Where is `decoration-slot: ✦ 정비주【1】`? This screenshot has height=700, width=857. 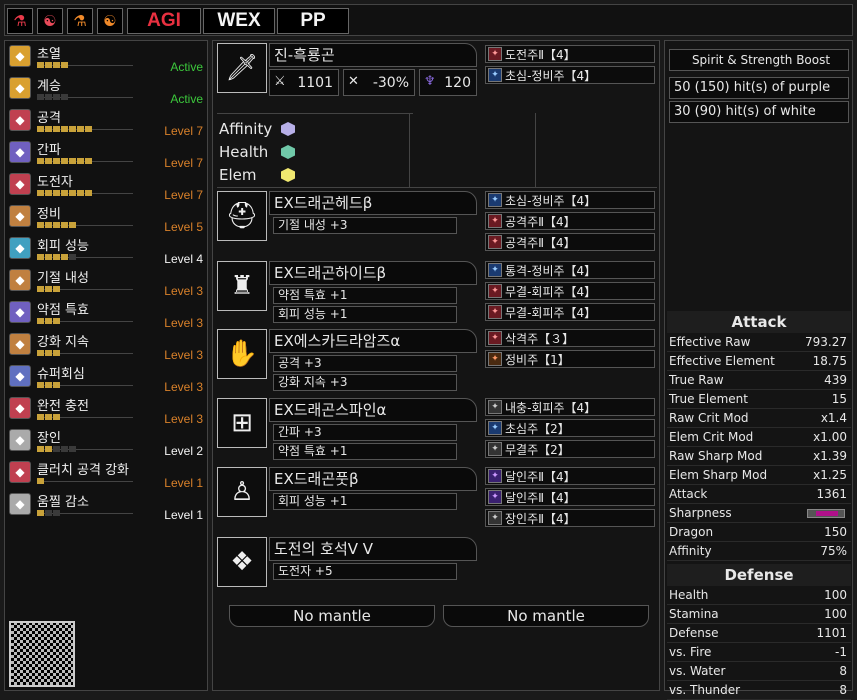
decoration-slot: ✦ 정비주【1】 is located at coordinates (570, 359).